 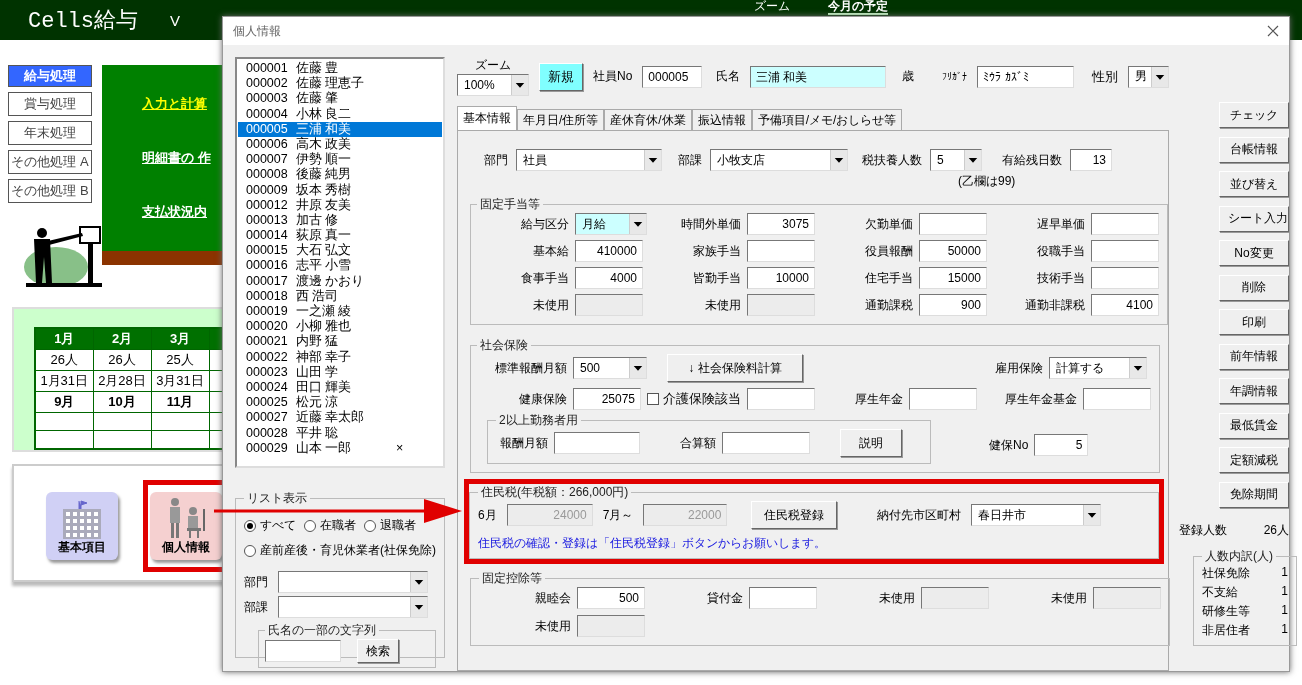 What do you see at coordinates (340, 433) in the screenshot?
I see `list-item: 000028 平井 聡` at bounding box center [340, 433].